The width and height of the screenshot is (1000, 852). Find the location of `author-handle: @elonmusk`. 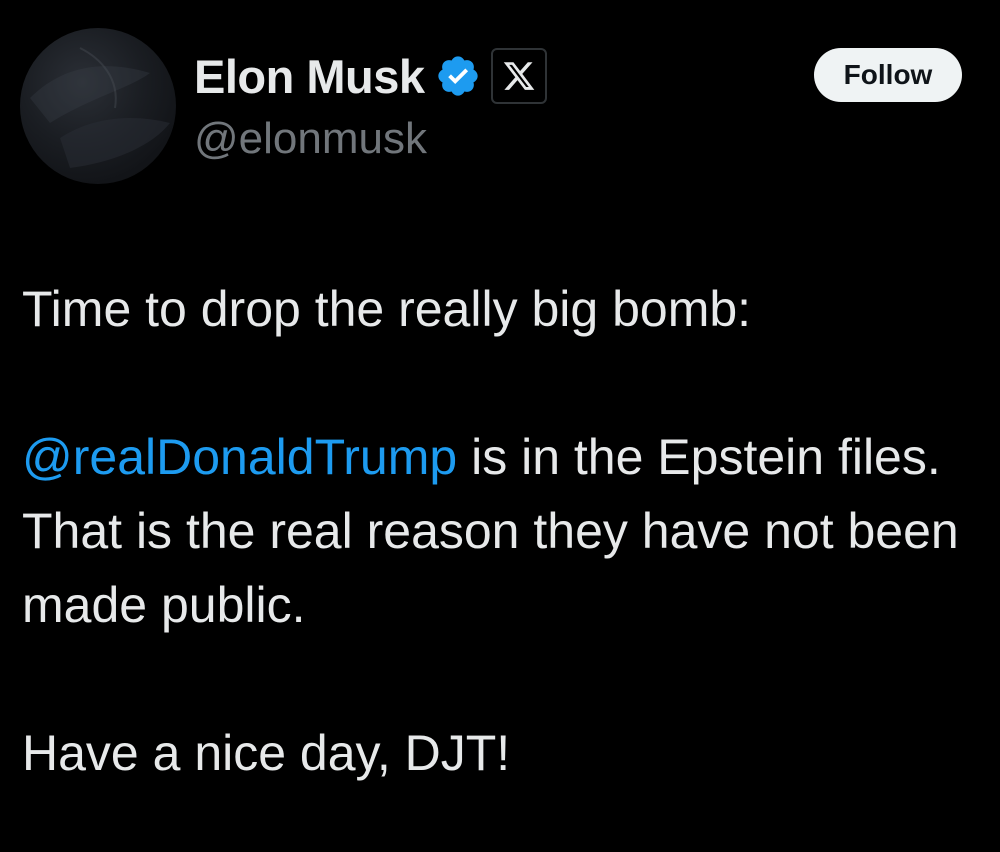

author-handle: @elonmusk is located at coordinates (310, 139).